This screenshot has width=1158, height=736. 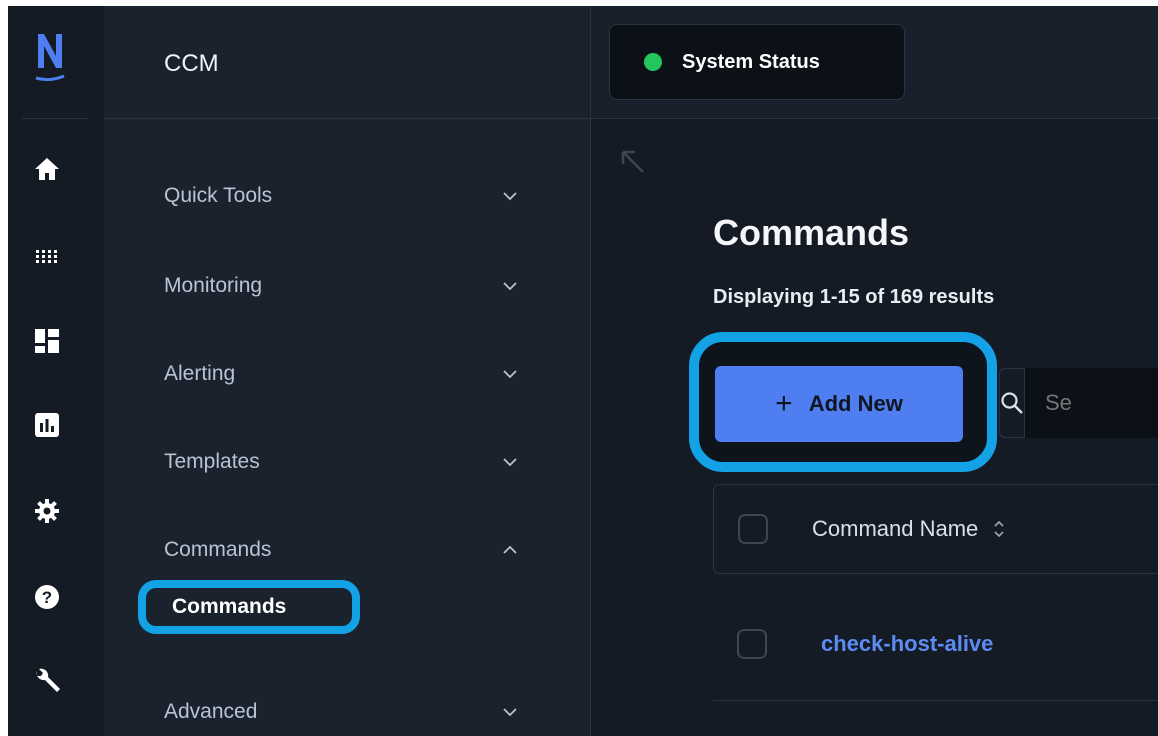 What do you see at coordinates (218, 195) in the screenshot?
I see `sidebar-item-label: Quick Tools` at bounding box center [218, 195].